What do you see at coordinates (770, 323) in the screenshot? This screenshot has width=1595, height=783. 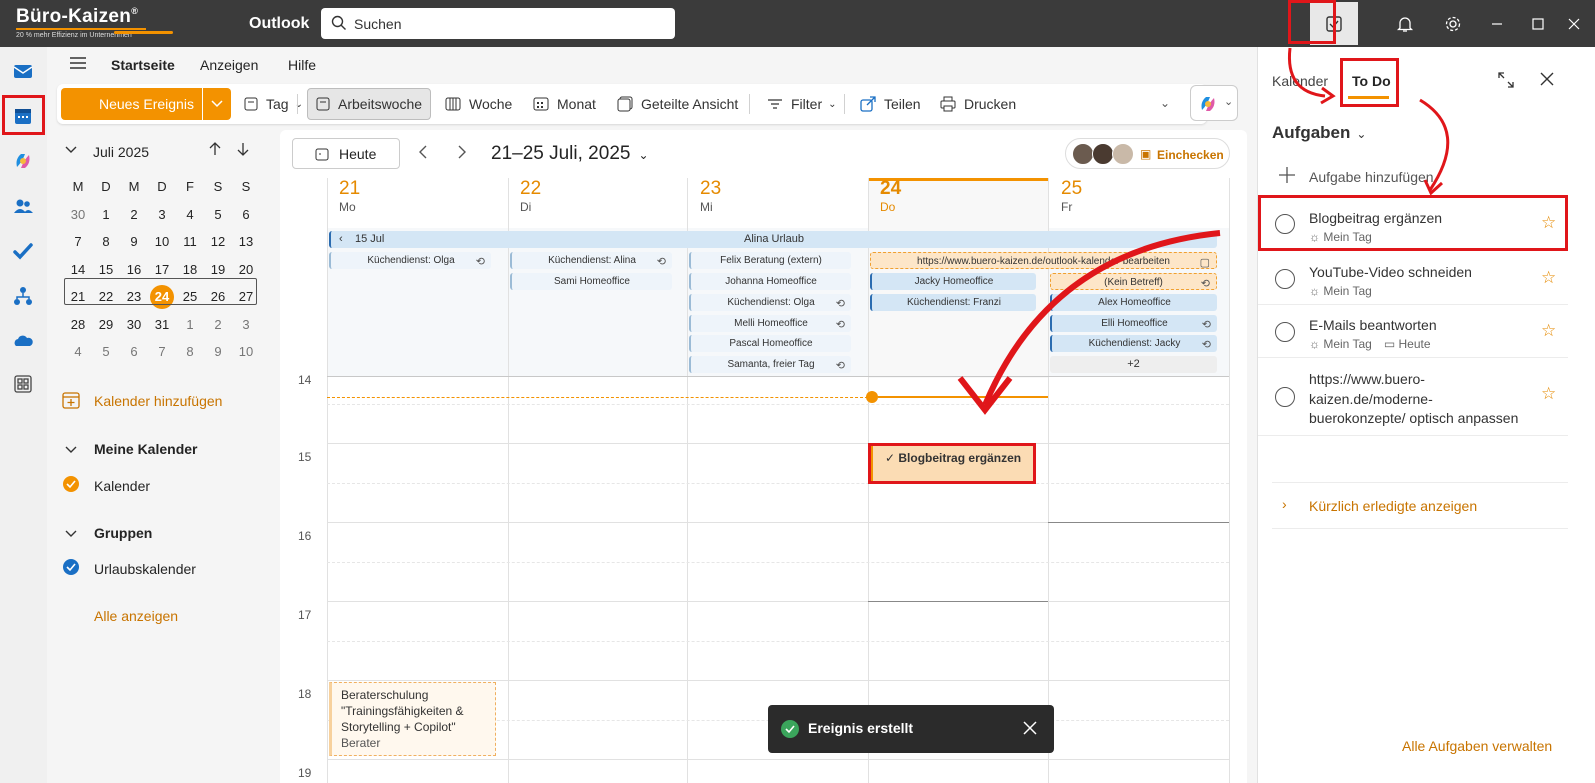 I see `event-wed-3: Melli Homeoffice ⟲` at bounding box center [770, 323].